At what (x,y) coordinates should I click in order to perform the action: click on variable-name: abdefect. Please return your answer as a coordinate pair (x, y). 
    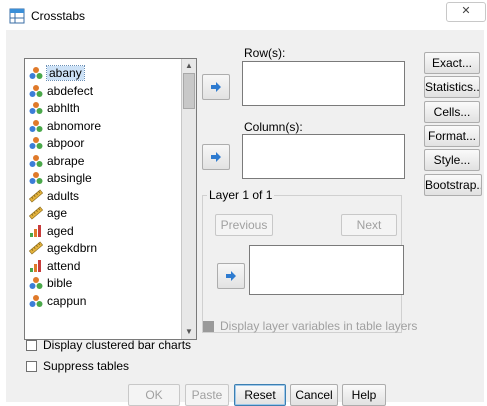
    Looking at the image, I should click on (70, 90).